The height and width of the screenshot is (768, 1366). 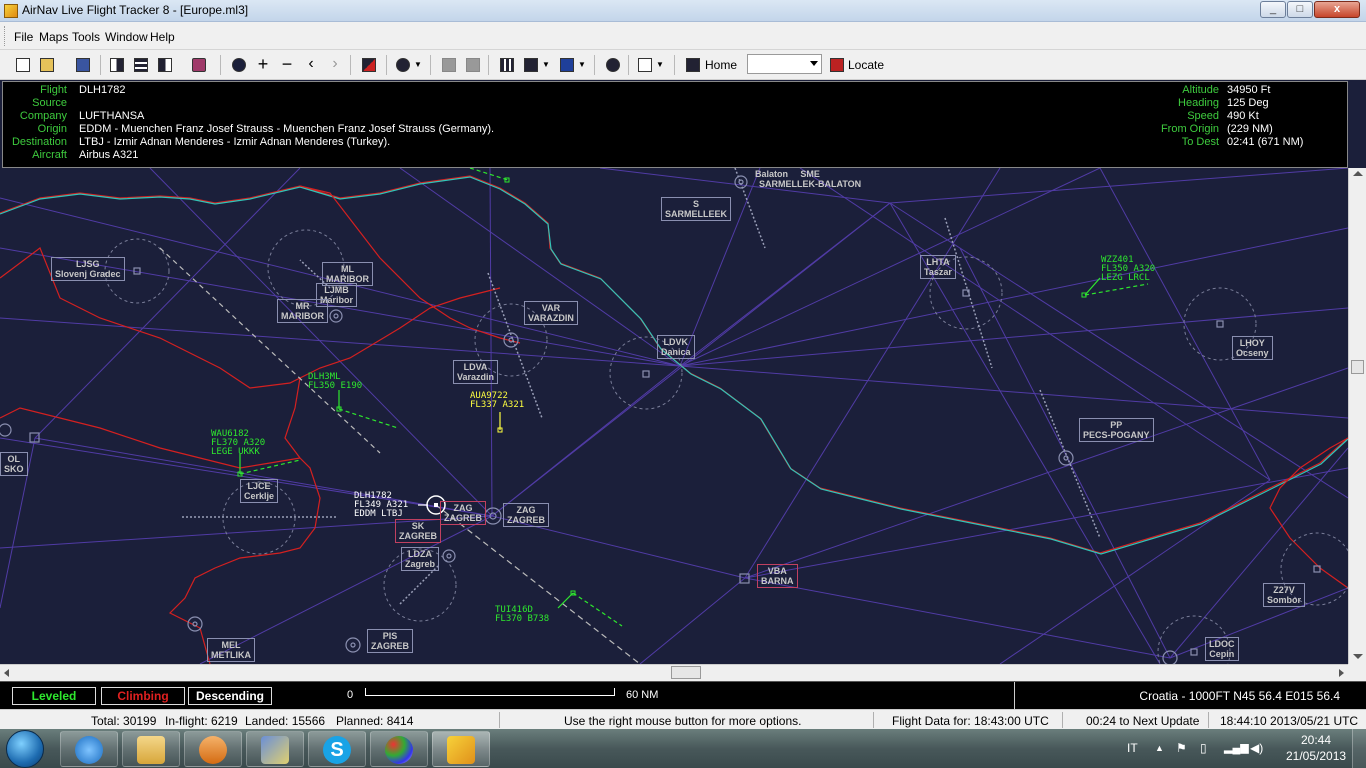 I want to click on zoom-in-icon: +, so click(x=263, y=64).